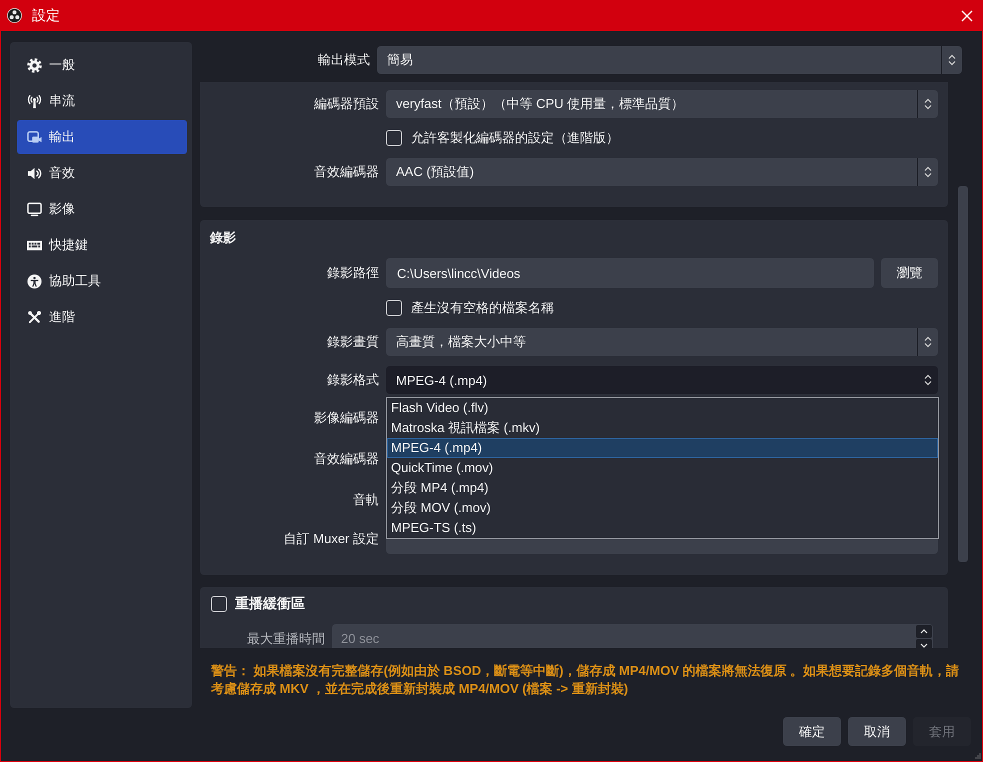  Describe the element at coordinates (963, 374) in the screenshot. I see `scrollbar-thumb` at that location.